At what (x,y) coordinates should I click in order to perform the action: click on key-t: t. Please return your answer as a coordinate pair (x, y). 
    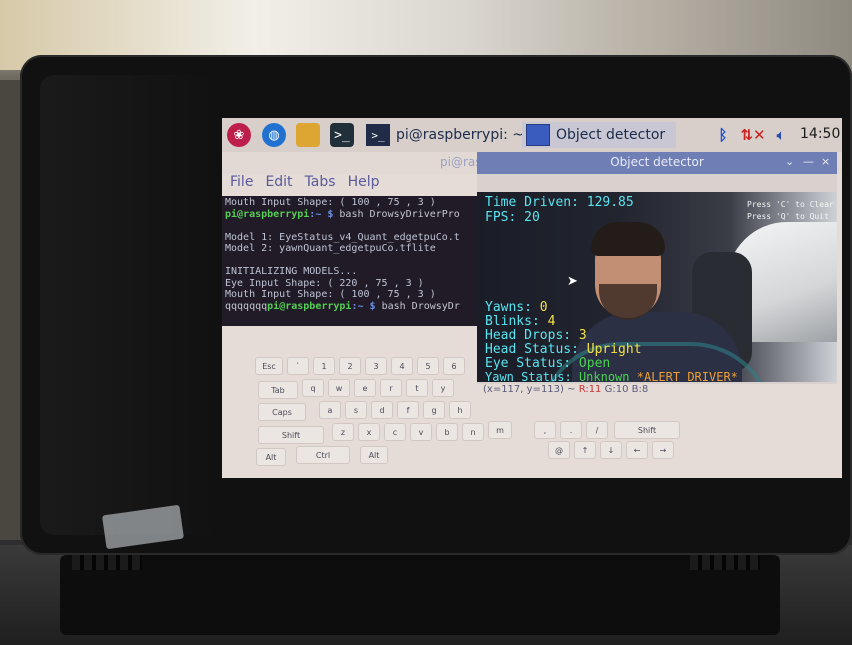
    Looking at the image, I should click on (417, 388).